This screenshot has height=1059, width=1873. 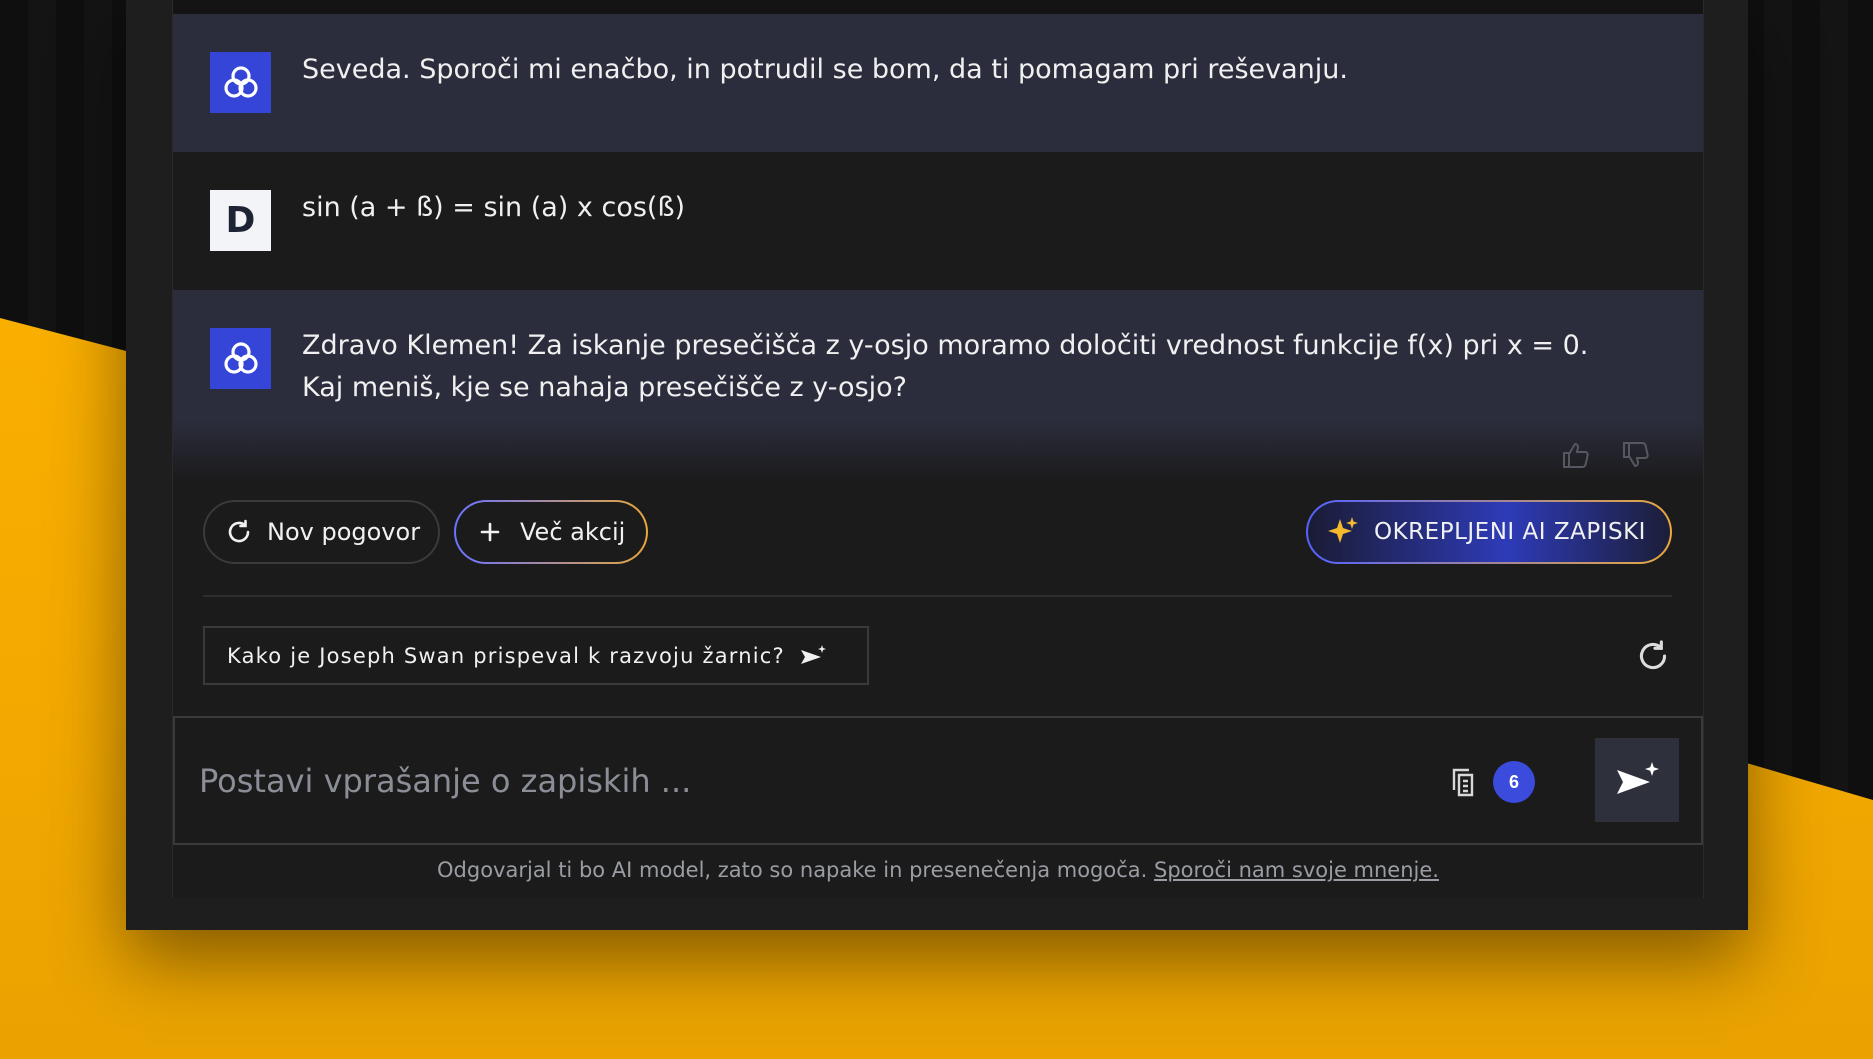 I want to click on message-fade, so click(x=938, y=450).